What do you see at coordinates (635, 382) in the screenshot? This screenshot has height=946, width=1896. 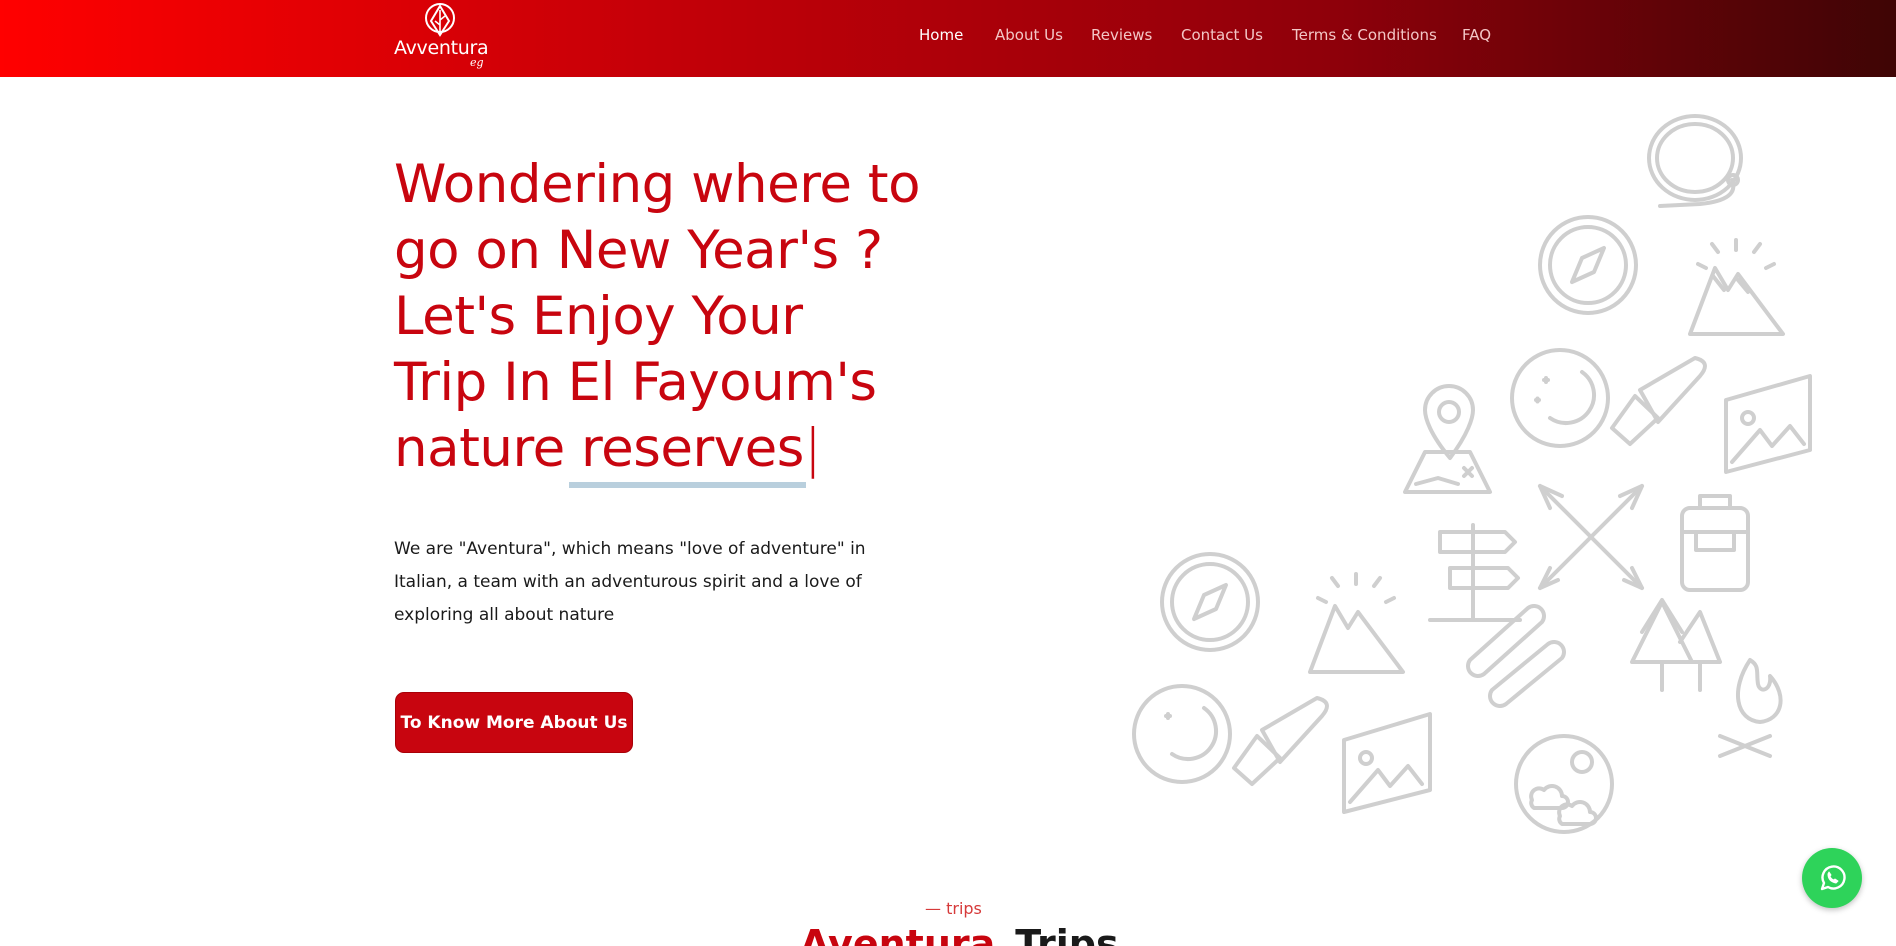 I see `hero-title-line: Trip In El Fayoum's` at bounding box center [635, 382].